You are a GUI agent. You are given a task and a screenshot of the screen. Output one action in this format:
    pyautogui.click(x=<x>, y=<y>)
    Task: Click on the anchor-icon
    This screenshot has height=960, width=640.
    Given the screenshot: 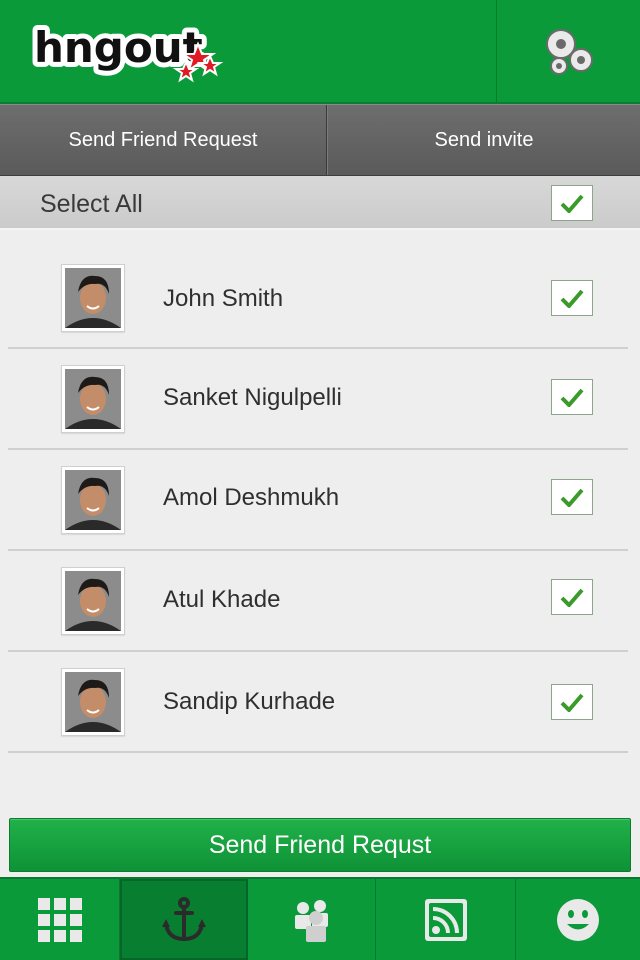 What is the action you would take?
    pyautogui.click(x=184, y=918)
    